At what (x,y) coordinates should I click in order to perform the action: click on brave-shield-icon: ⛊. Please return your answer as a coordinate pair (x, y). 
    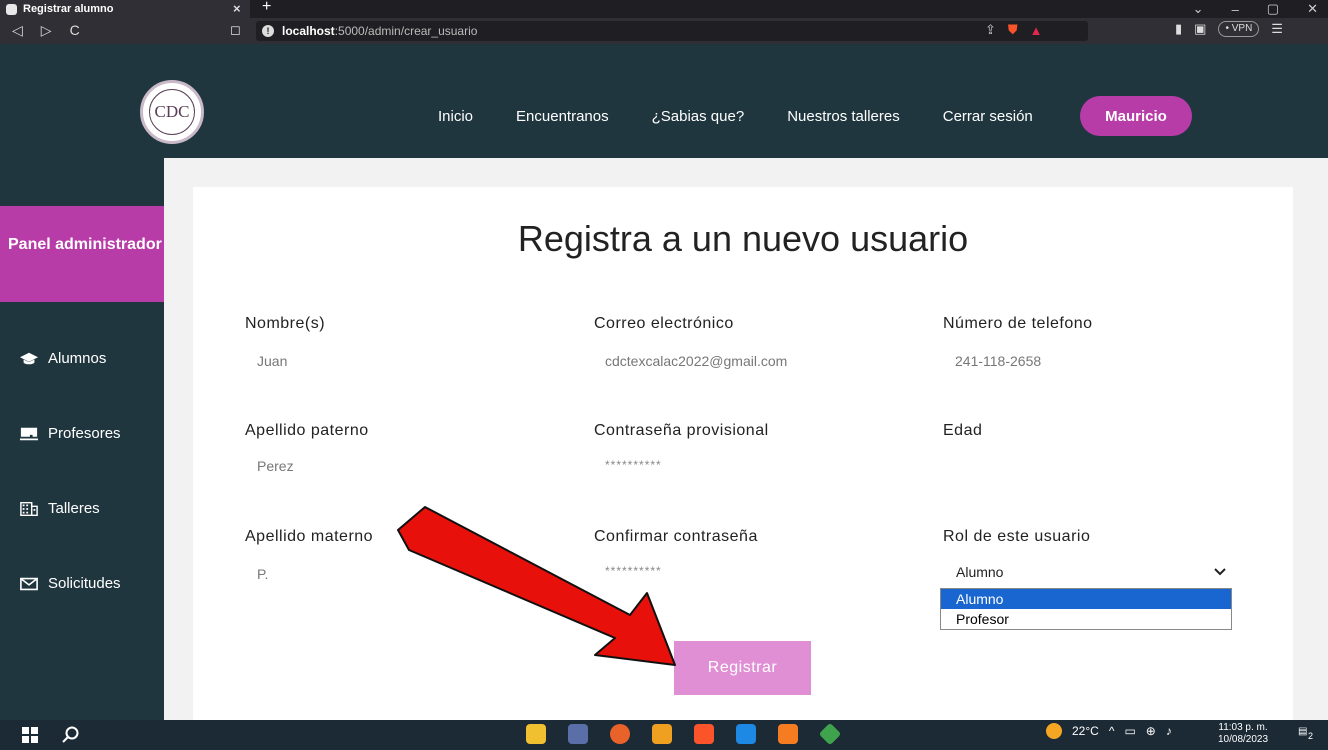
    Looking at the image, I should click on (1013, 30).